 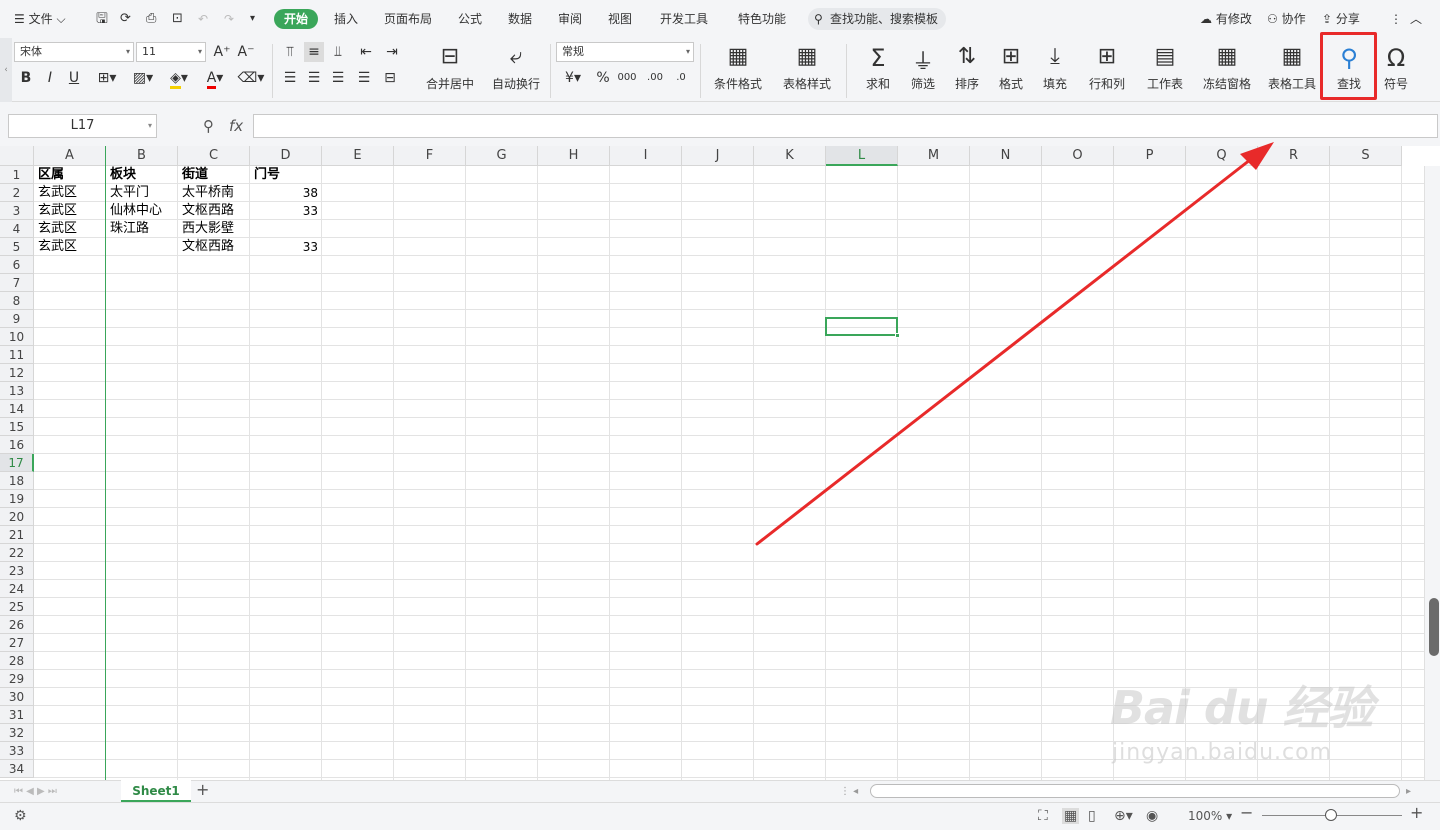 What do you see at coordinates (1150, 156) in the screenshot?
I see `column-header-p: P` at bounding box center [1150, 156].